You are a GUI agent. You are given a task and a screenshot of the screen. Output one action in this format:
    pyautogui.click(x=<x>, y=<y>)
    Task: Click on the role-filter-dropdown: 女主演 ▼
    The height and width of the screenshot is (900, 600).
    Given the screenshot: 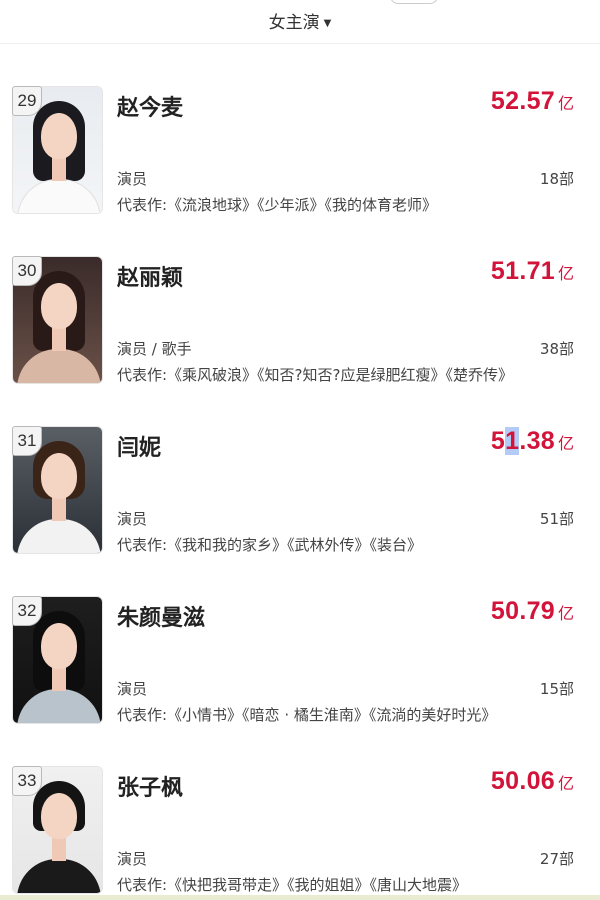 What is the action you would take?
    pyautogui.click(x=300, y=20)
    